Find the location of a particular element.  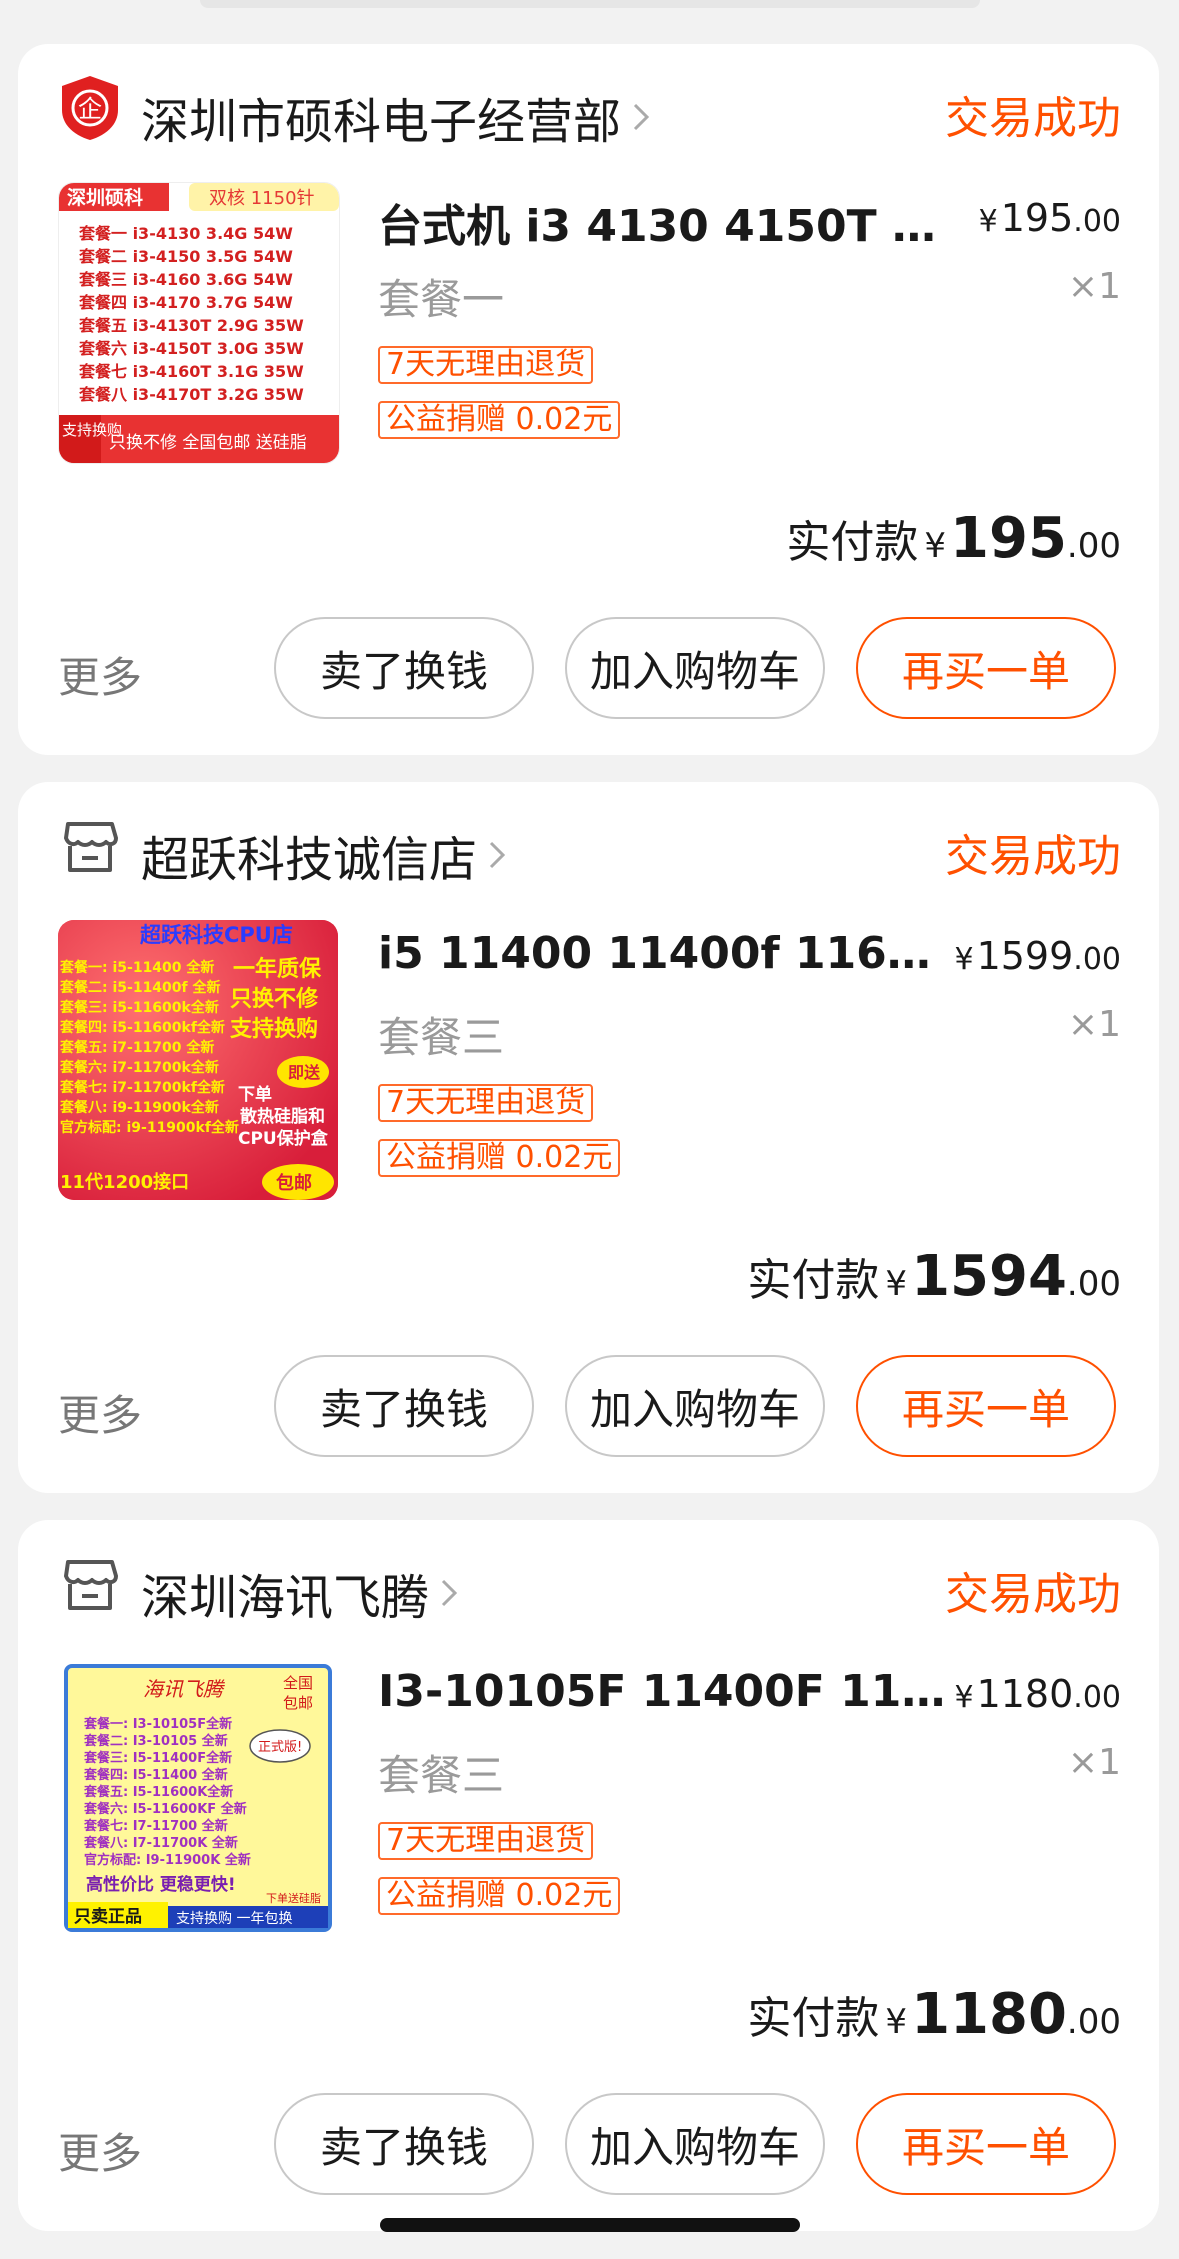

thumb-promo: 一年质保 is located at coordinates (277, 969).